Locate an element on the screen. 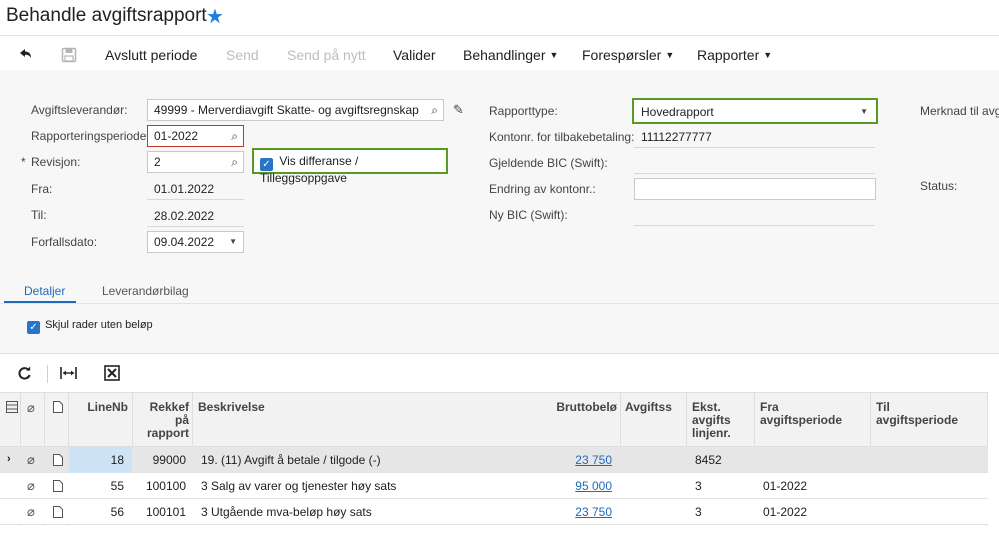 The image size is (999, 547). description-cell: 3 Utgående mva-beløp høy sats is located at coordinates (286, 512).